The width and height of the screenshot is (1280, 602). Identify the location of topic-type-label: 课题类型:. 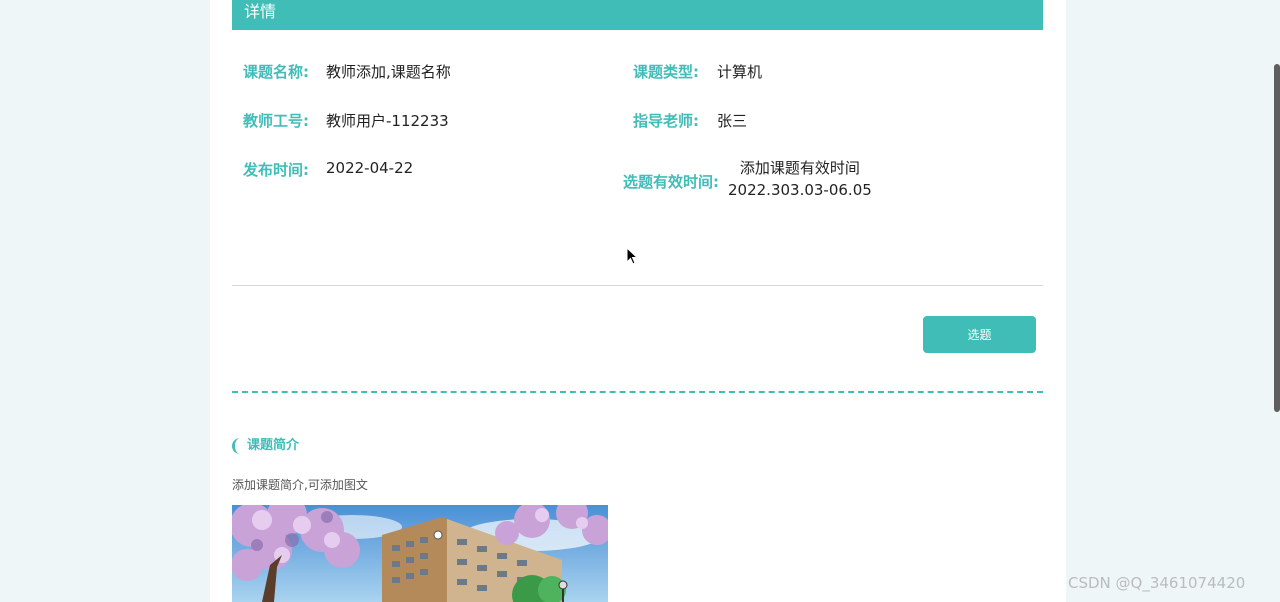
(666, 72).